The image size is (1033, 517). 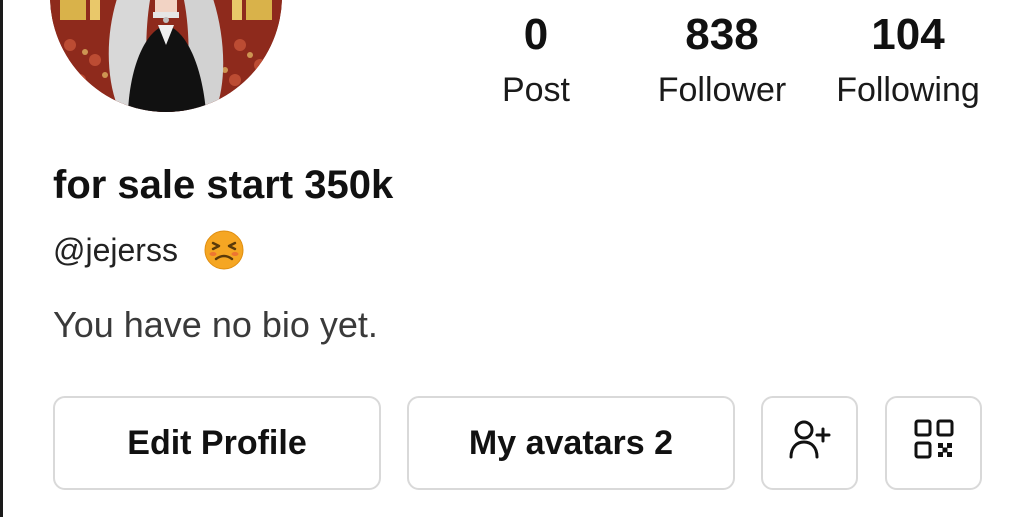 I want to click on stat-followers: 838 Follower, so click(x=722, y=60).